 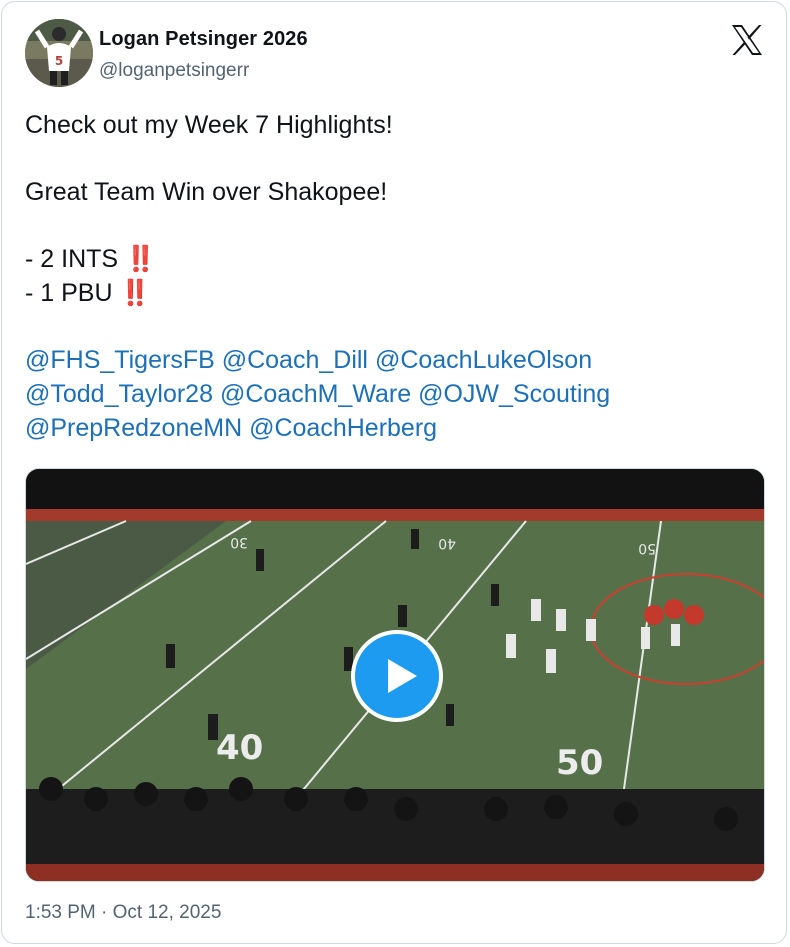 What do you see at coordinates (174, 71) in the screenshot?
I see `author-handle: @loganpetsingerr` at bounding box center [174, 71].